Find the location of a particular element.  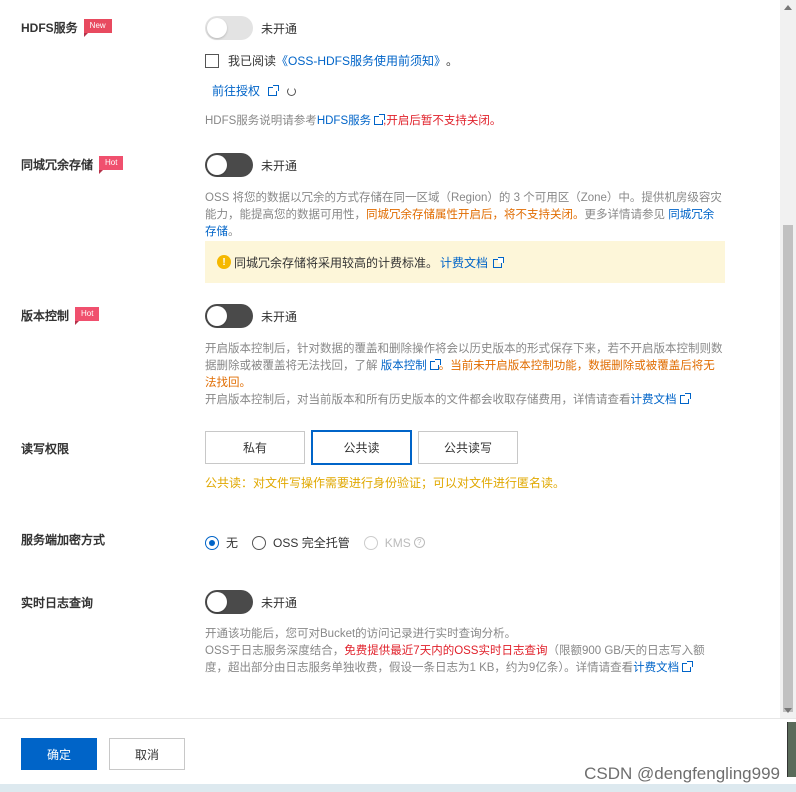

encryption-radio-group: 无 OSS 完全托管 KMS ? is located at coordinates (322, 542).